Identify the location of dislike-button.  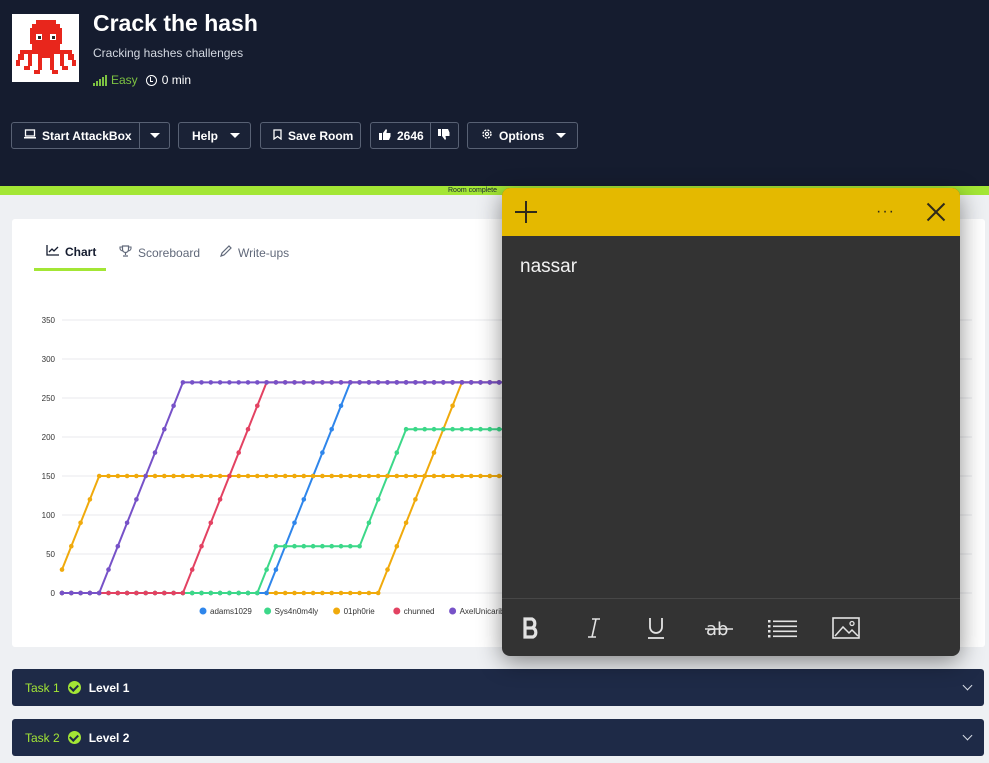
(443, 135).